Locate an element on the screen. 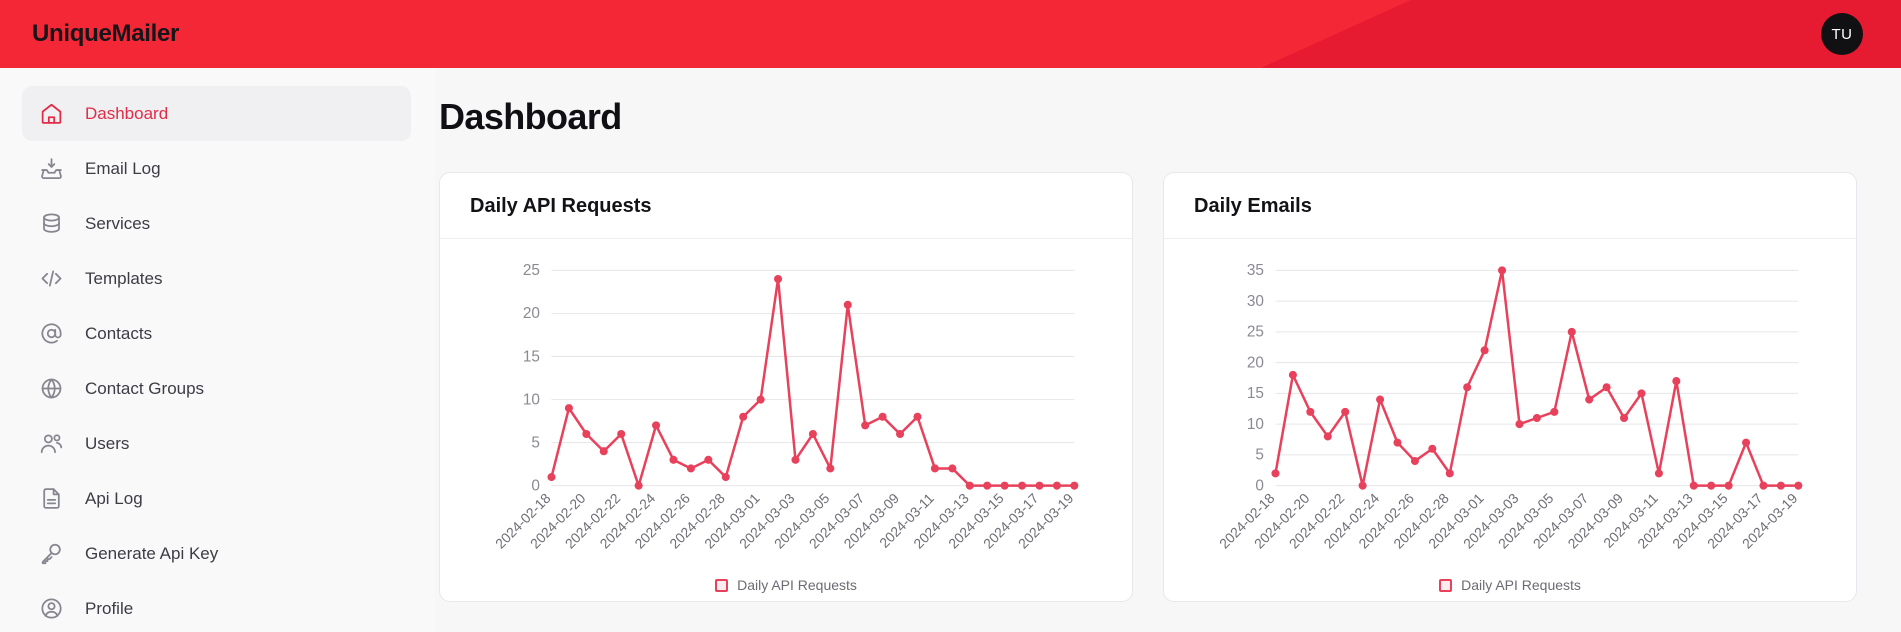 The height and width of the screenshot is (632, 1901). inbox-icon is located at coordinates (51, 168).